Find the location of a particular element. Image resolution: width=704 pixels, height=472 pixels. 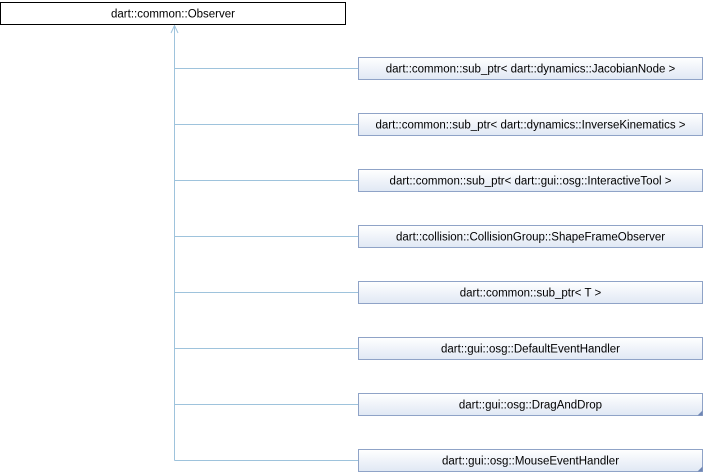

derived-class-label: dart::gui::osg::DragAndDrop is located at coordinates (530, 406).